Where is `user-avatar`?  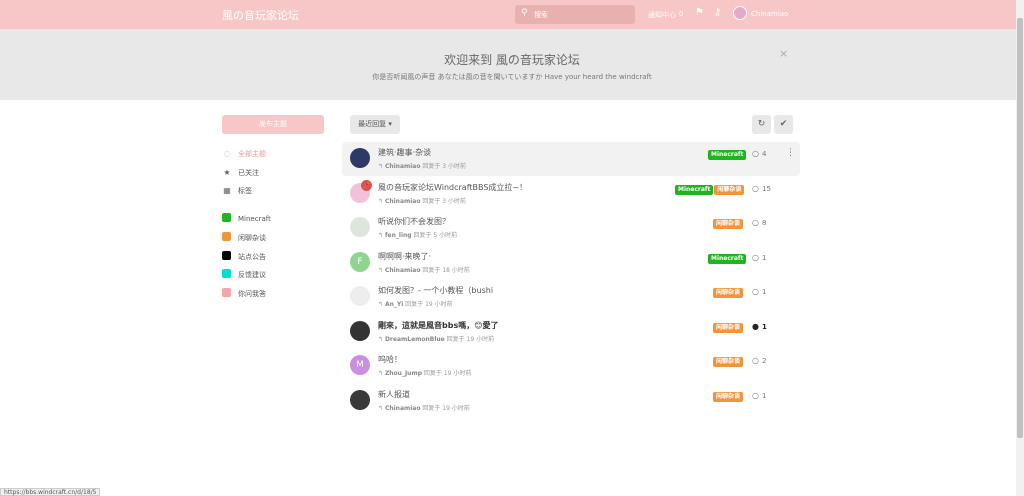 user-avatar is located at coordinates (740, 13).